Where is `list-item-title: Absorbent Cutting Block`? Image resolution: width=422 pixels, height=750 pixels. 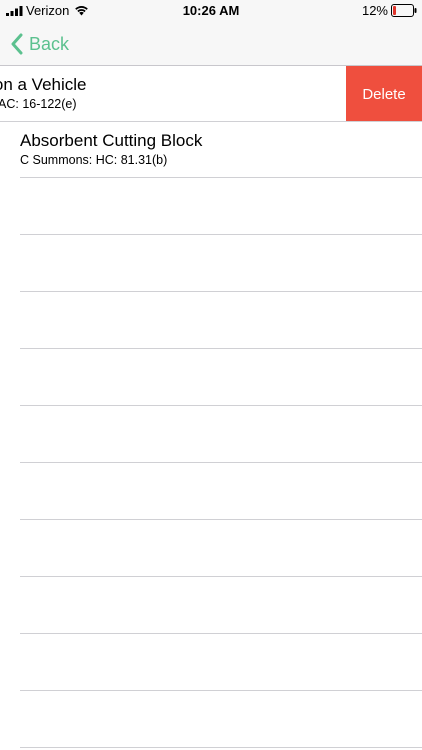
list-item-title: Absorbent Cutting Block is located at coordinates (111, 140).